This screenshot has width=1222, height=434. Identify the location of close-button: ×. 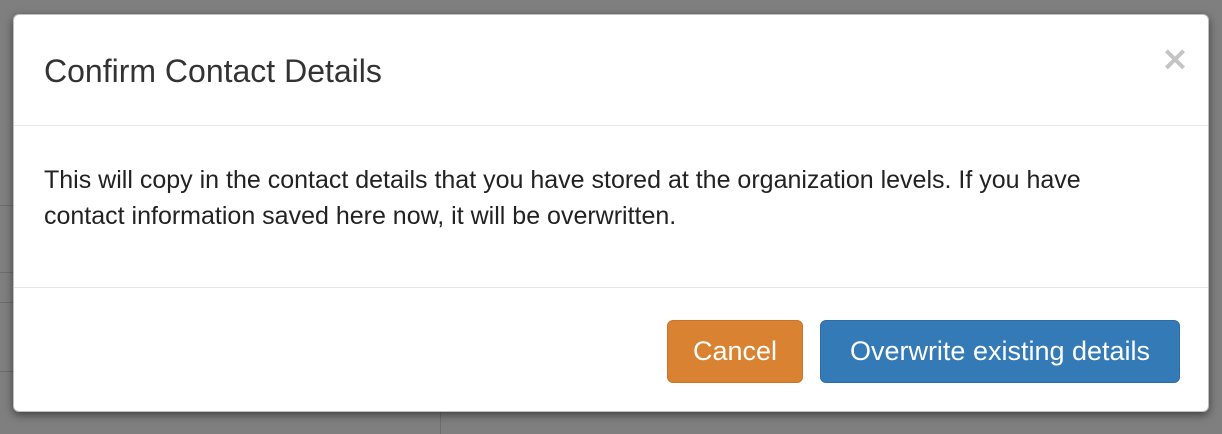
(1175, 59).